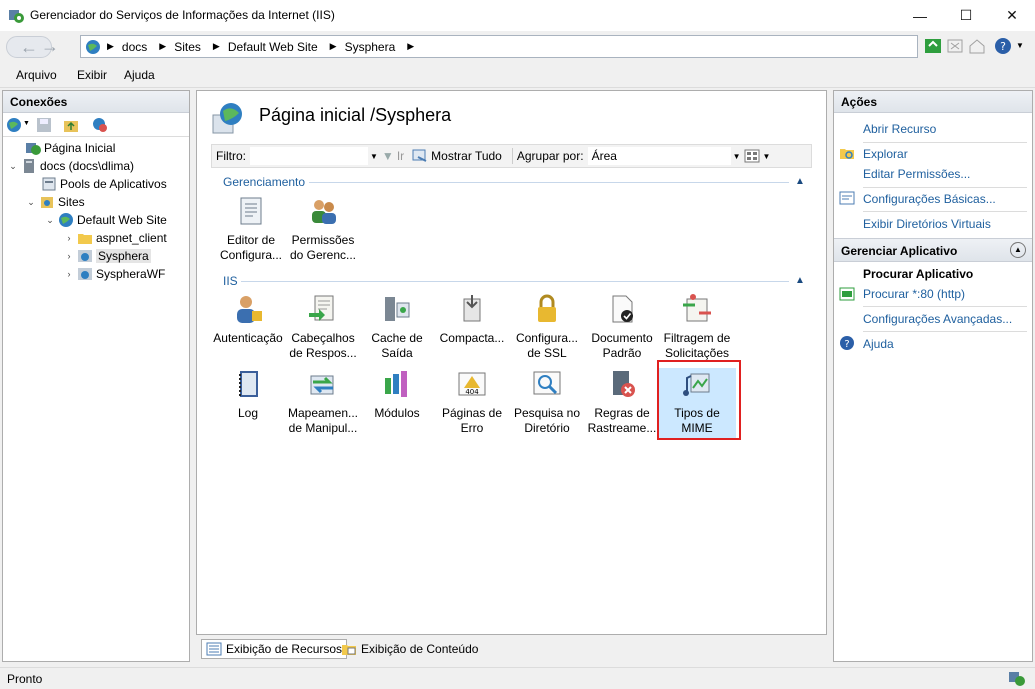  I want to click on view-mode-icon, so click(752, 156).